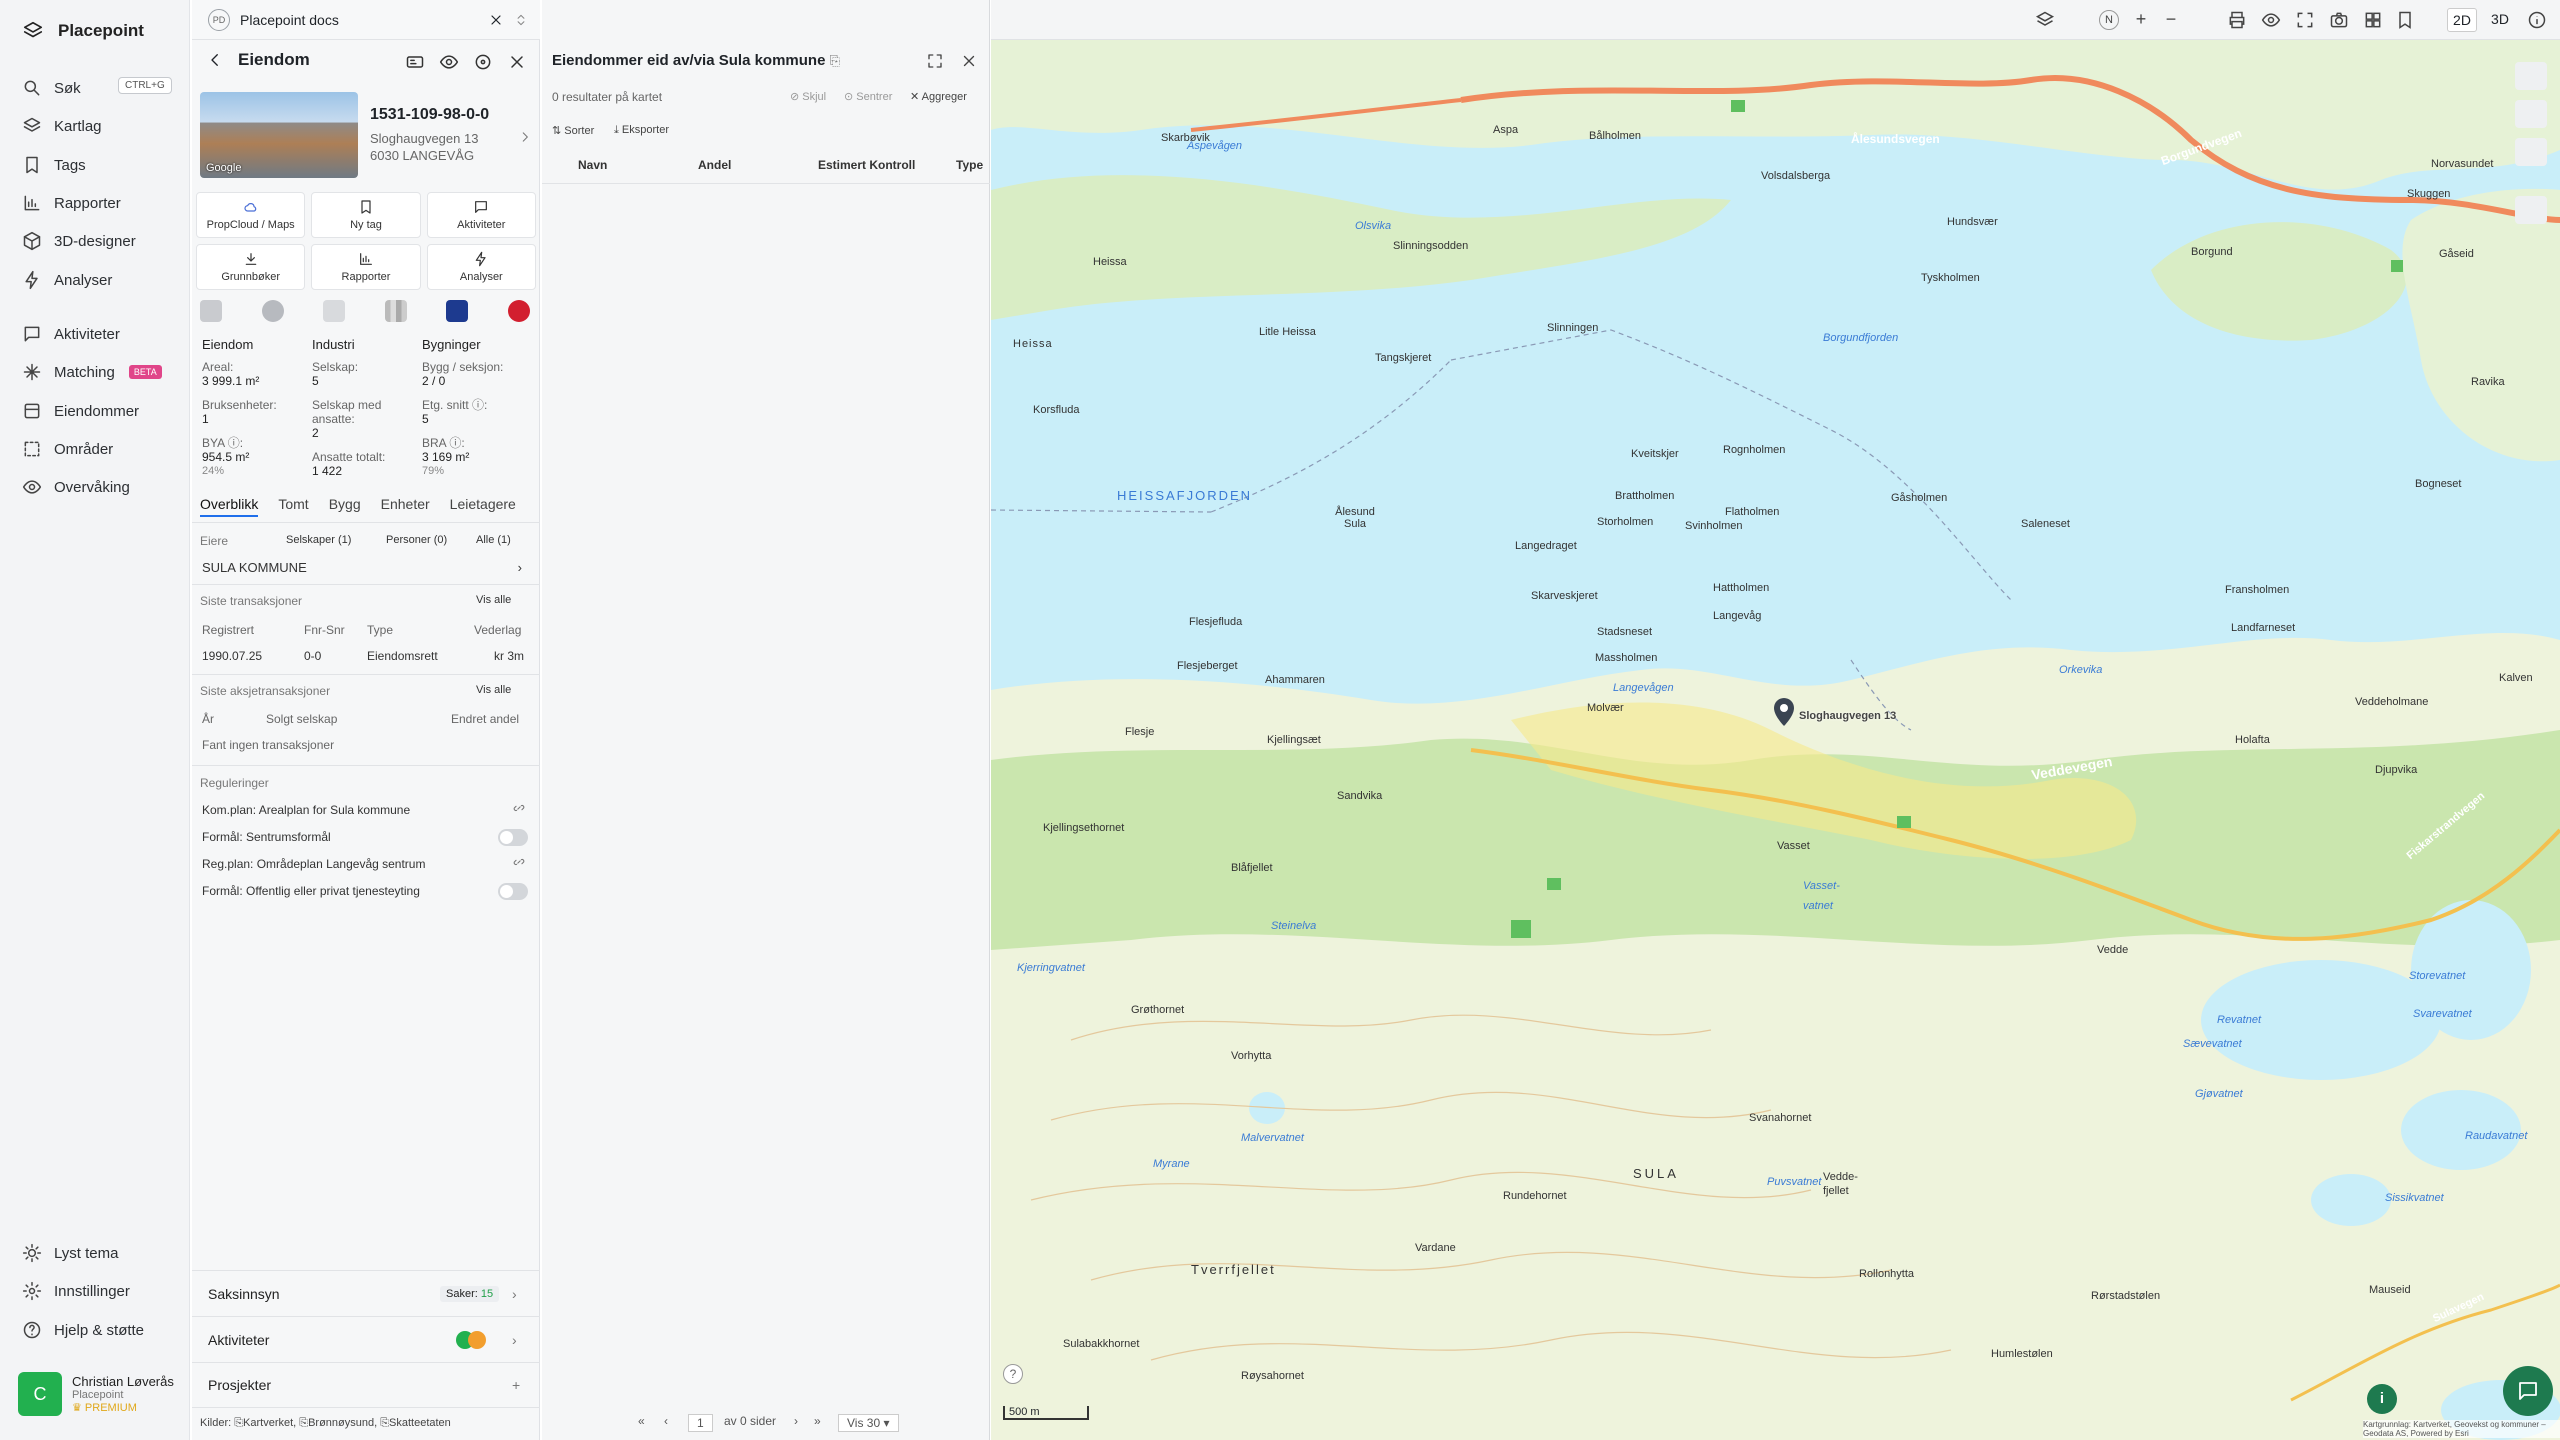 The height and width of the screenshot is (1440, 2560). Describe the element at coordinates (481, 267) in the screenshot. I see `analyses-button: Analyser` at that location.